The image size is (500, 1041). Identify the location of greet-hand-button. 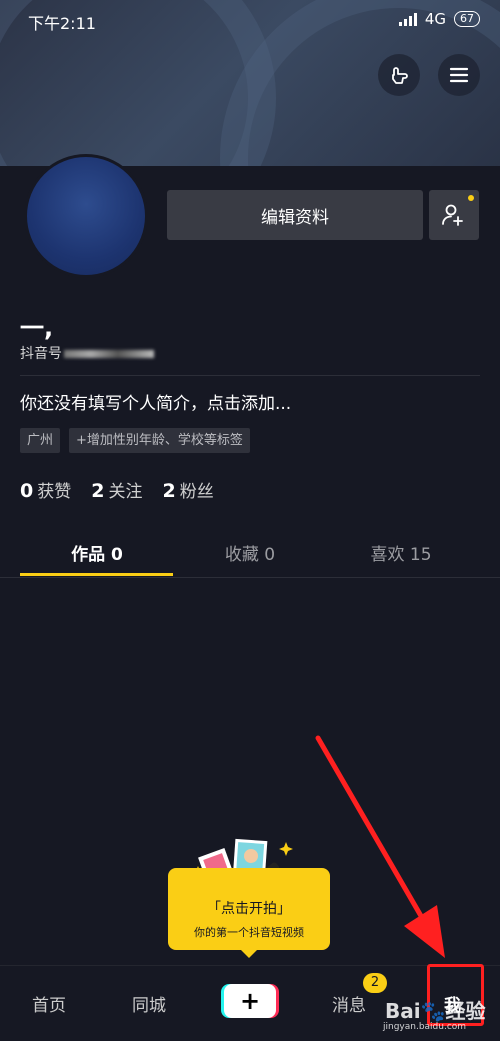
(399, 75).